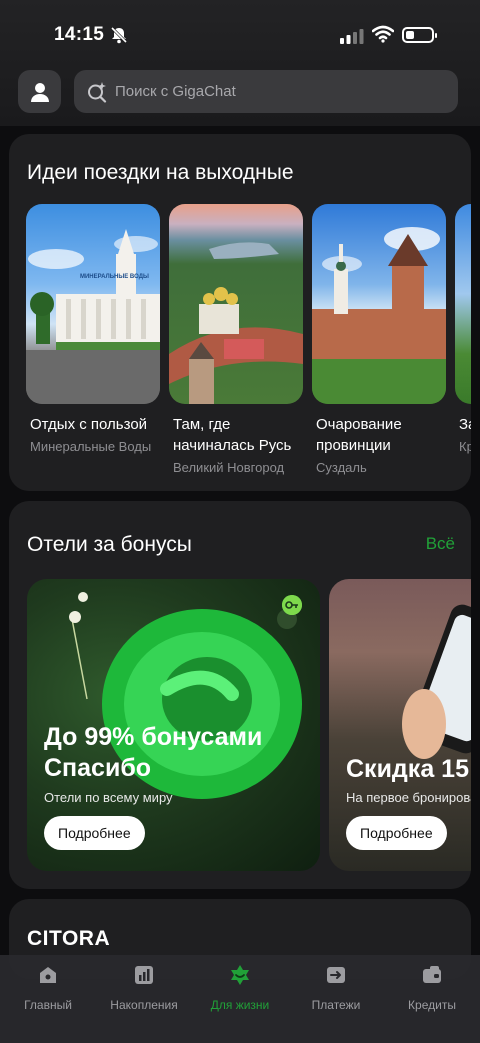 This screenshot has width=480, height=1043. Describe the element at coordinates (89, 424) in the screenshot. I see `trip-title: Отдых с пользой` at that location.